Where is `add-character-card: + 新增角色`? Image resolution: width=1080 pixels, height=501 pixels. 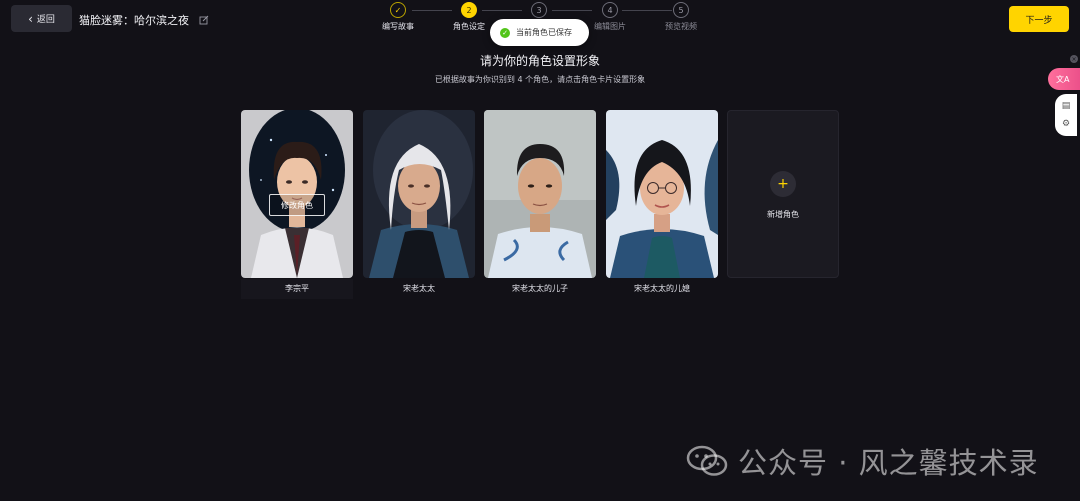
add-character-card: + 新增角色 is located at coordinates (783, 194).